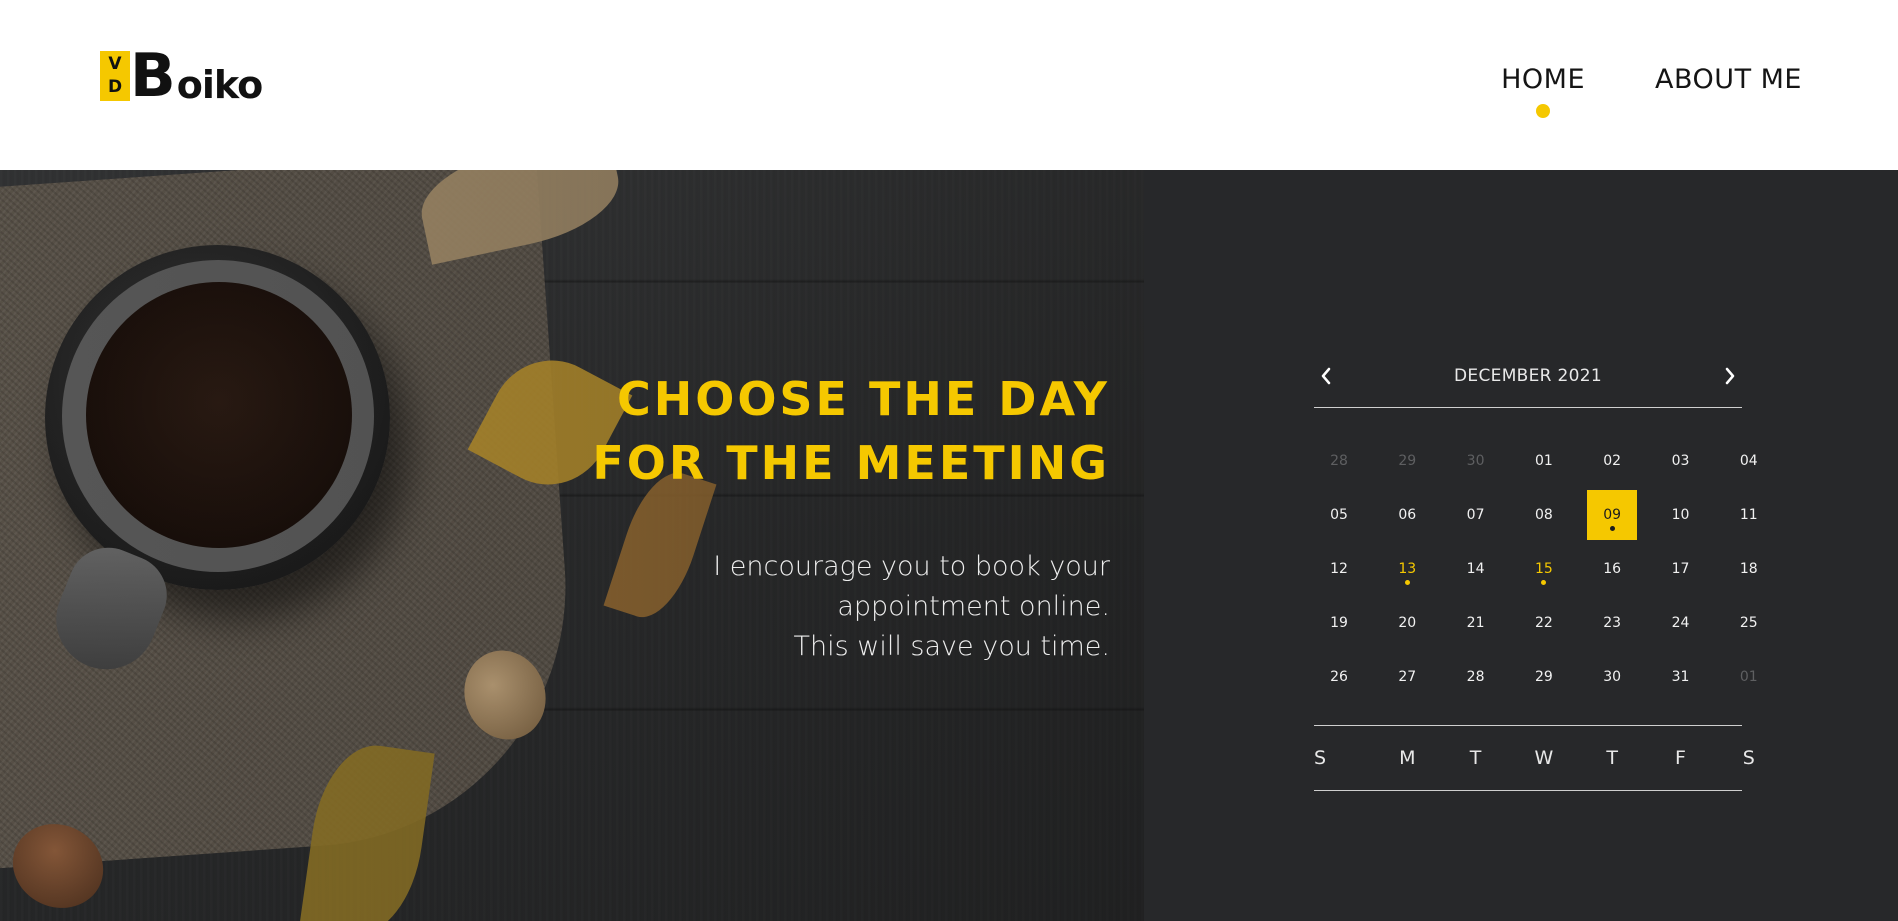  I want to click on calendar-day-label: 25, so click(1748, 623).